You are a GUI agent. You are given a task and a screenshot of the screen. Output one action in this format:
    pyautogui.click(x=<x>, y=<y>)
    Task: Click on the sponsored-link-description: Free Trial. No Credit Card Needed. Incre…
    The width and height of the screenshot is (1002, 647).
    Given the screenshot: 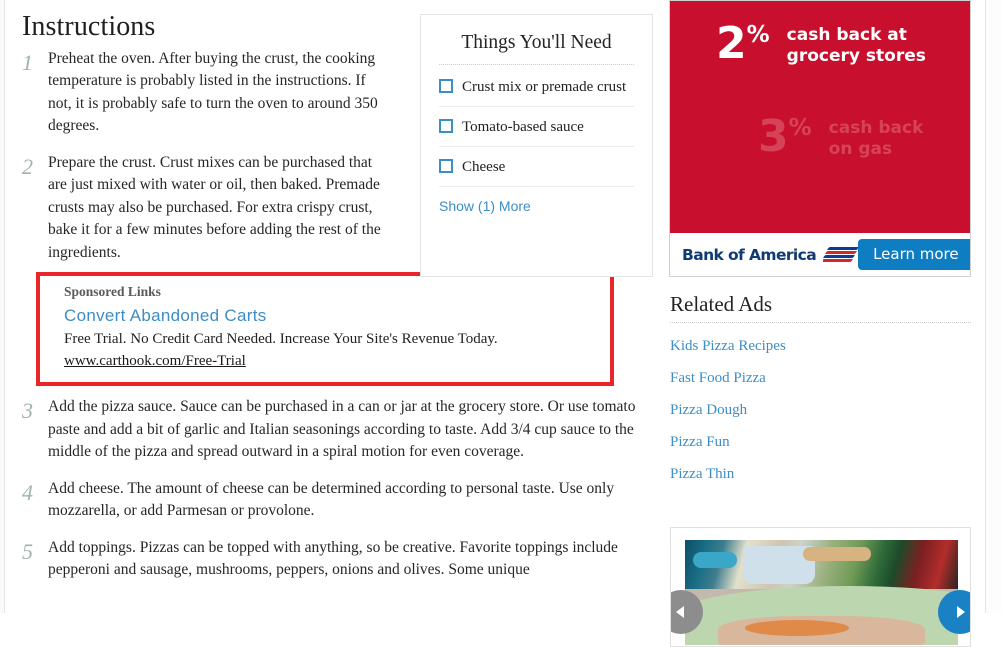 What is the action you would take?
    pyautogui.click(x=281, y=339)
    